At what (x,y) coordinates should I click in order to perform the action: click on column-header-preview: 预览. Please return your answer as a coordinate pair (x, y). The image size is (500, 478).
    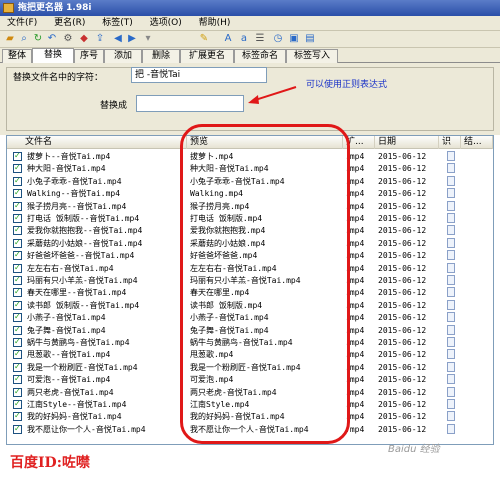
    Looking at the image, I should click on (265, 142).